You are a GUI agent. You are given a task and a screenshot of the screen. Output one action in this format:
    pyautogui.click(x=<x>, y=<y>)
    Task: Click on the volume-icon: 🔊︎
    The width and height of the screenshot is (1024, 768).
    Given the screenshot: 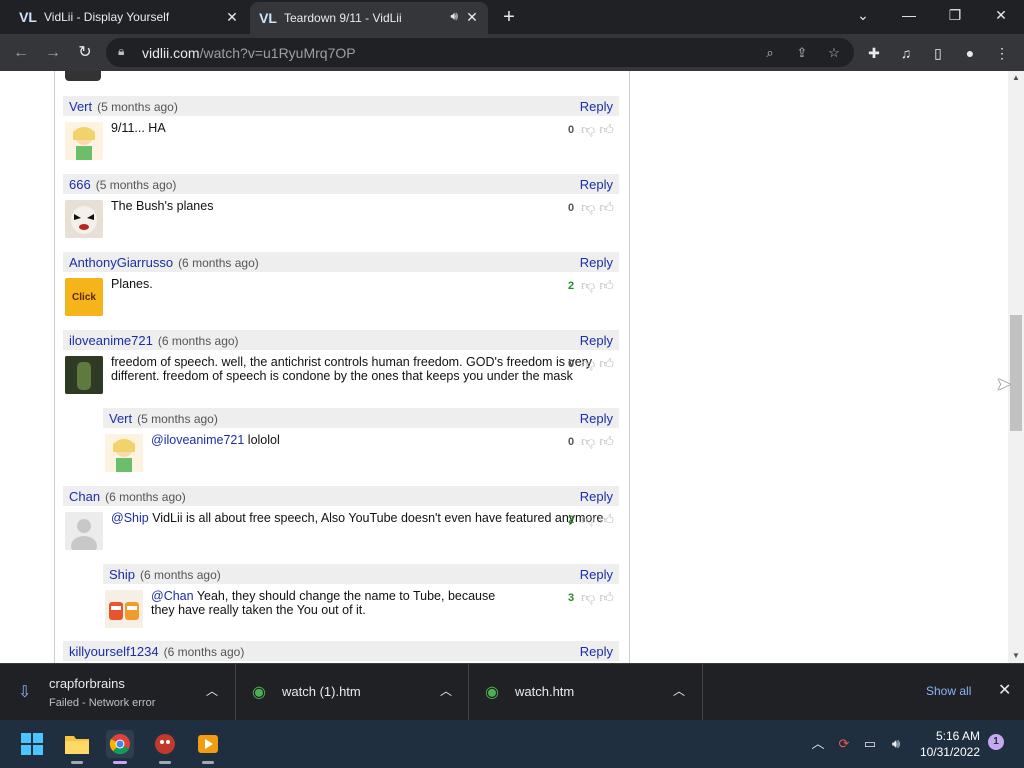 What is the action you would take?
    pyautogui.click(x=896, y=744)
    